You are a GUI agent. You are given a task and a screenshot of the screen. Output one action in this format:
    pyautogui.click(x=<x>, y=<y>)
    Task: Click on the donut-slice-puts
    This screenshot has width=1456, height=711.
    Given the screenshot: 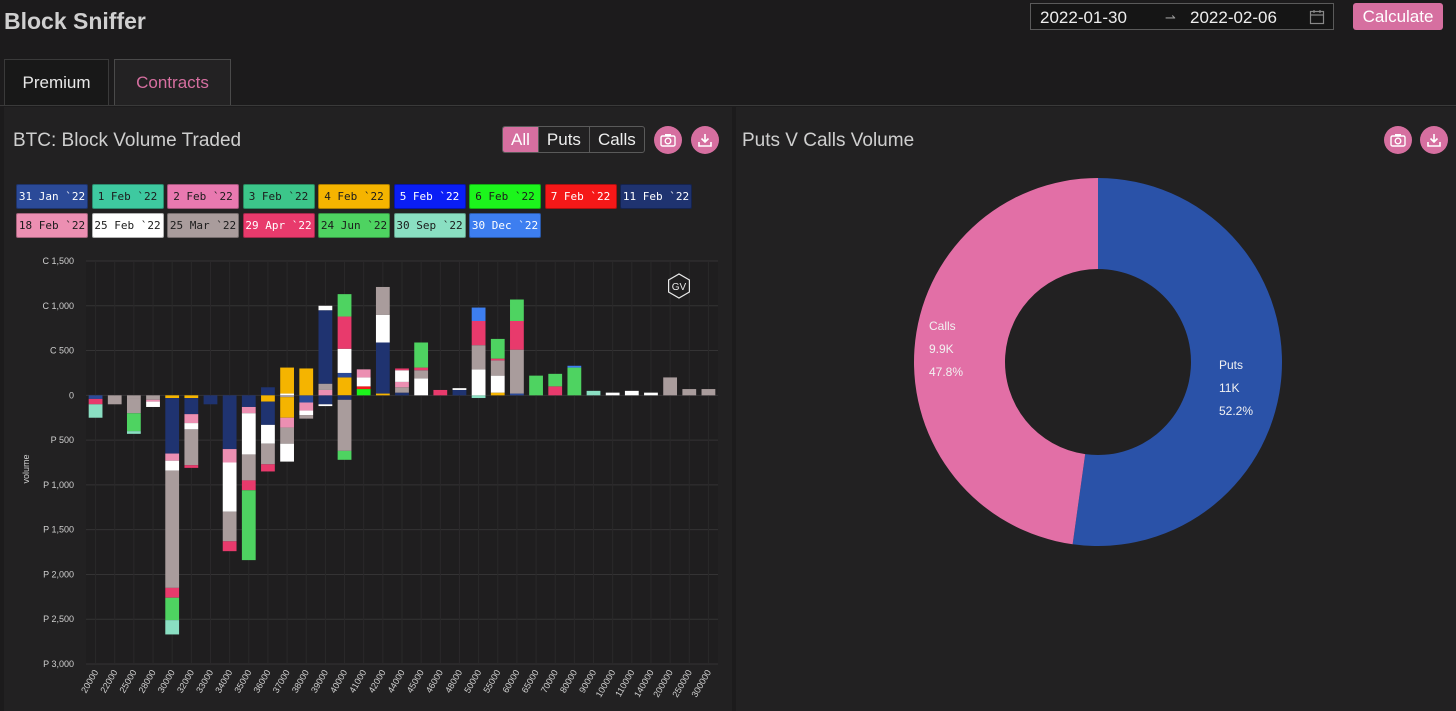 What is the action you would take?
    pyautogui.click(x=1177, y=362)
    